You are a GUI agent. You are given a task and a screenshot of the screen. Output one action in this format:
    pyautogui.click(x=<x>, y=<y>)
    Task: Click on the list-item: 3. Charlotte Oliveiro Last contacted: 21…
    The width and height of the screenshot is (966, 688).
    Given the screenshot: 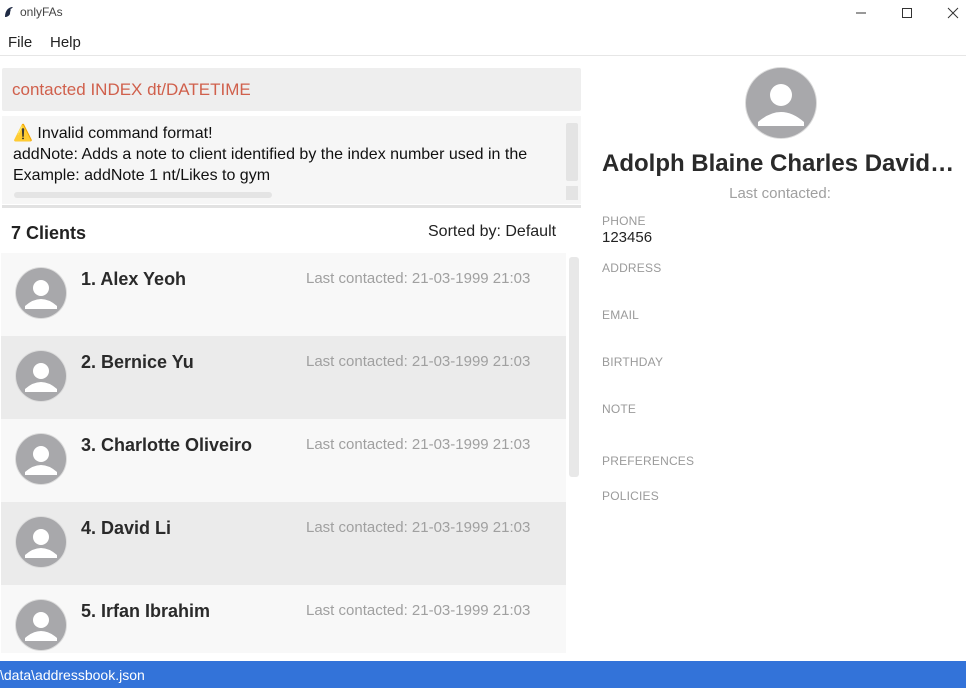 What is the action you would take?
    pyautogui.click(x=283, y=460)
    